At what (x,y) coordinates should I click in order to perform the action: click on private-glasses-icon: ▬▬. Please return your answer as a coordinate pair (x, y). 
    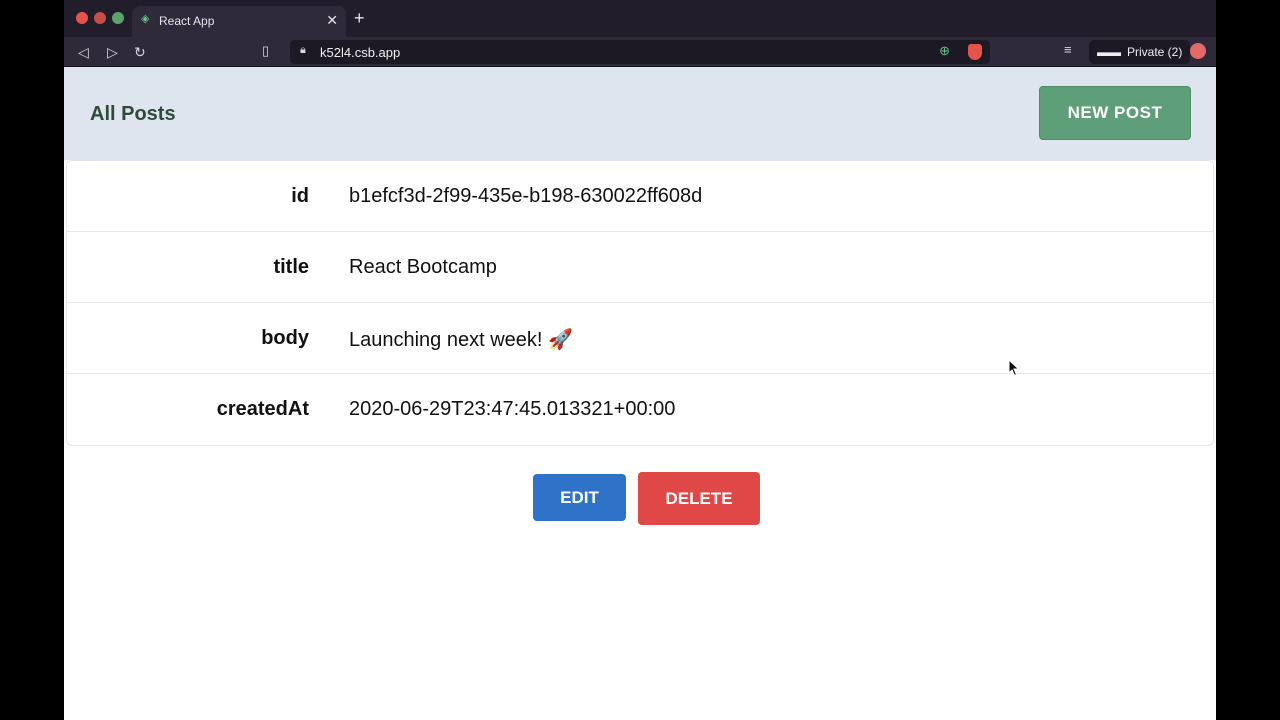
    Looking at the image, I should click on (1109, 52).